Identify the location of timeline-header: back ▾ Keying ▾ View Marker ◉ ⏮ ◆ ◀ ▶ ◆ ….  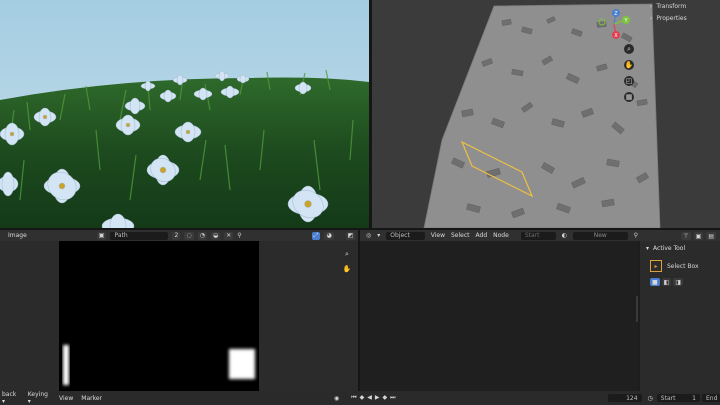
(360, 398).